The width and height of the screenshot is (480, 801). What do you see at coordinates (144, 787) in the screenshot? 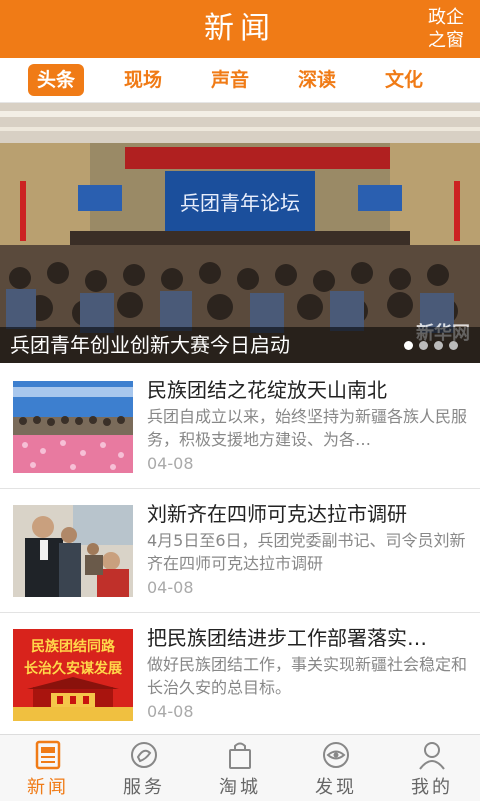
I see `nav-label: 服务` at bounding box center [144, 787].